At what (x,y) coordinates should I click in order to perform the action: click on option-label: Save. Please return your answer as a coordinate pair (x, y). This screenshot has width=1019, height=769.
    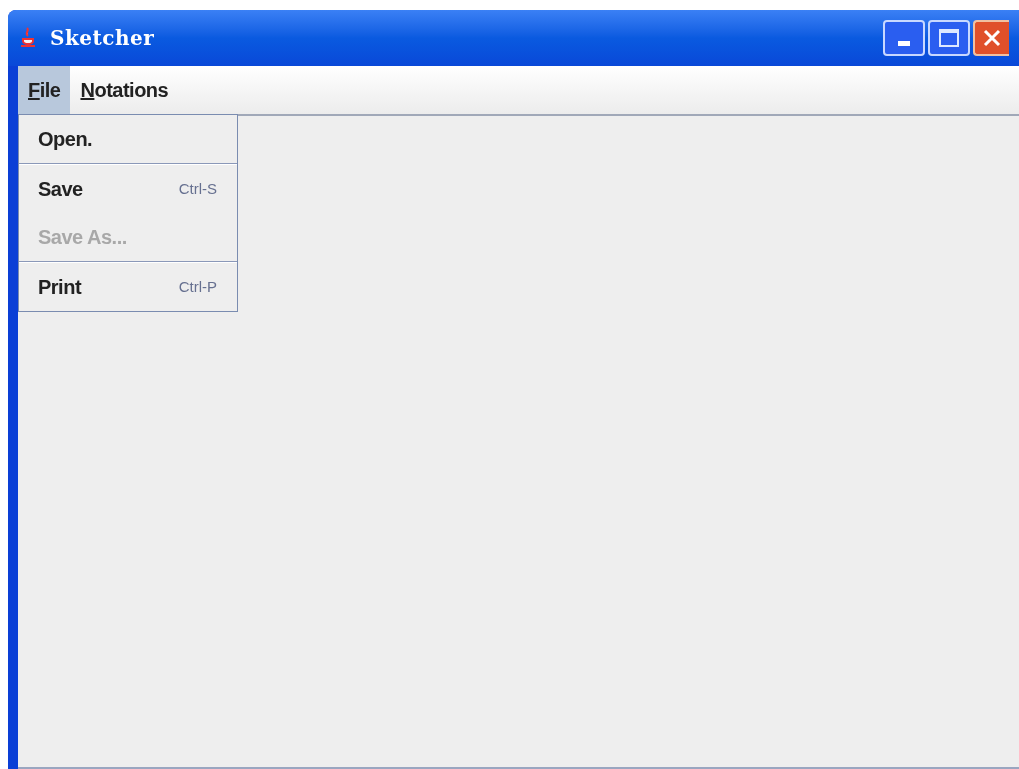
    Looking at the image, I should click on (60, 189).